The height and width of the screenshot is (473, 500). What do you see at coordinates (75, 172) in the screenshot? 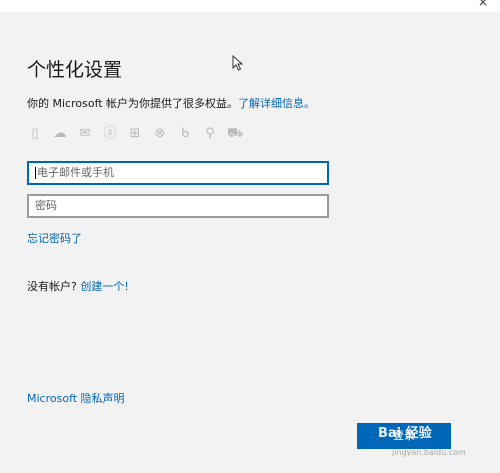
I see `email-placeholder: 电子邮件或手机` at bounding box center [75, 172].